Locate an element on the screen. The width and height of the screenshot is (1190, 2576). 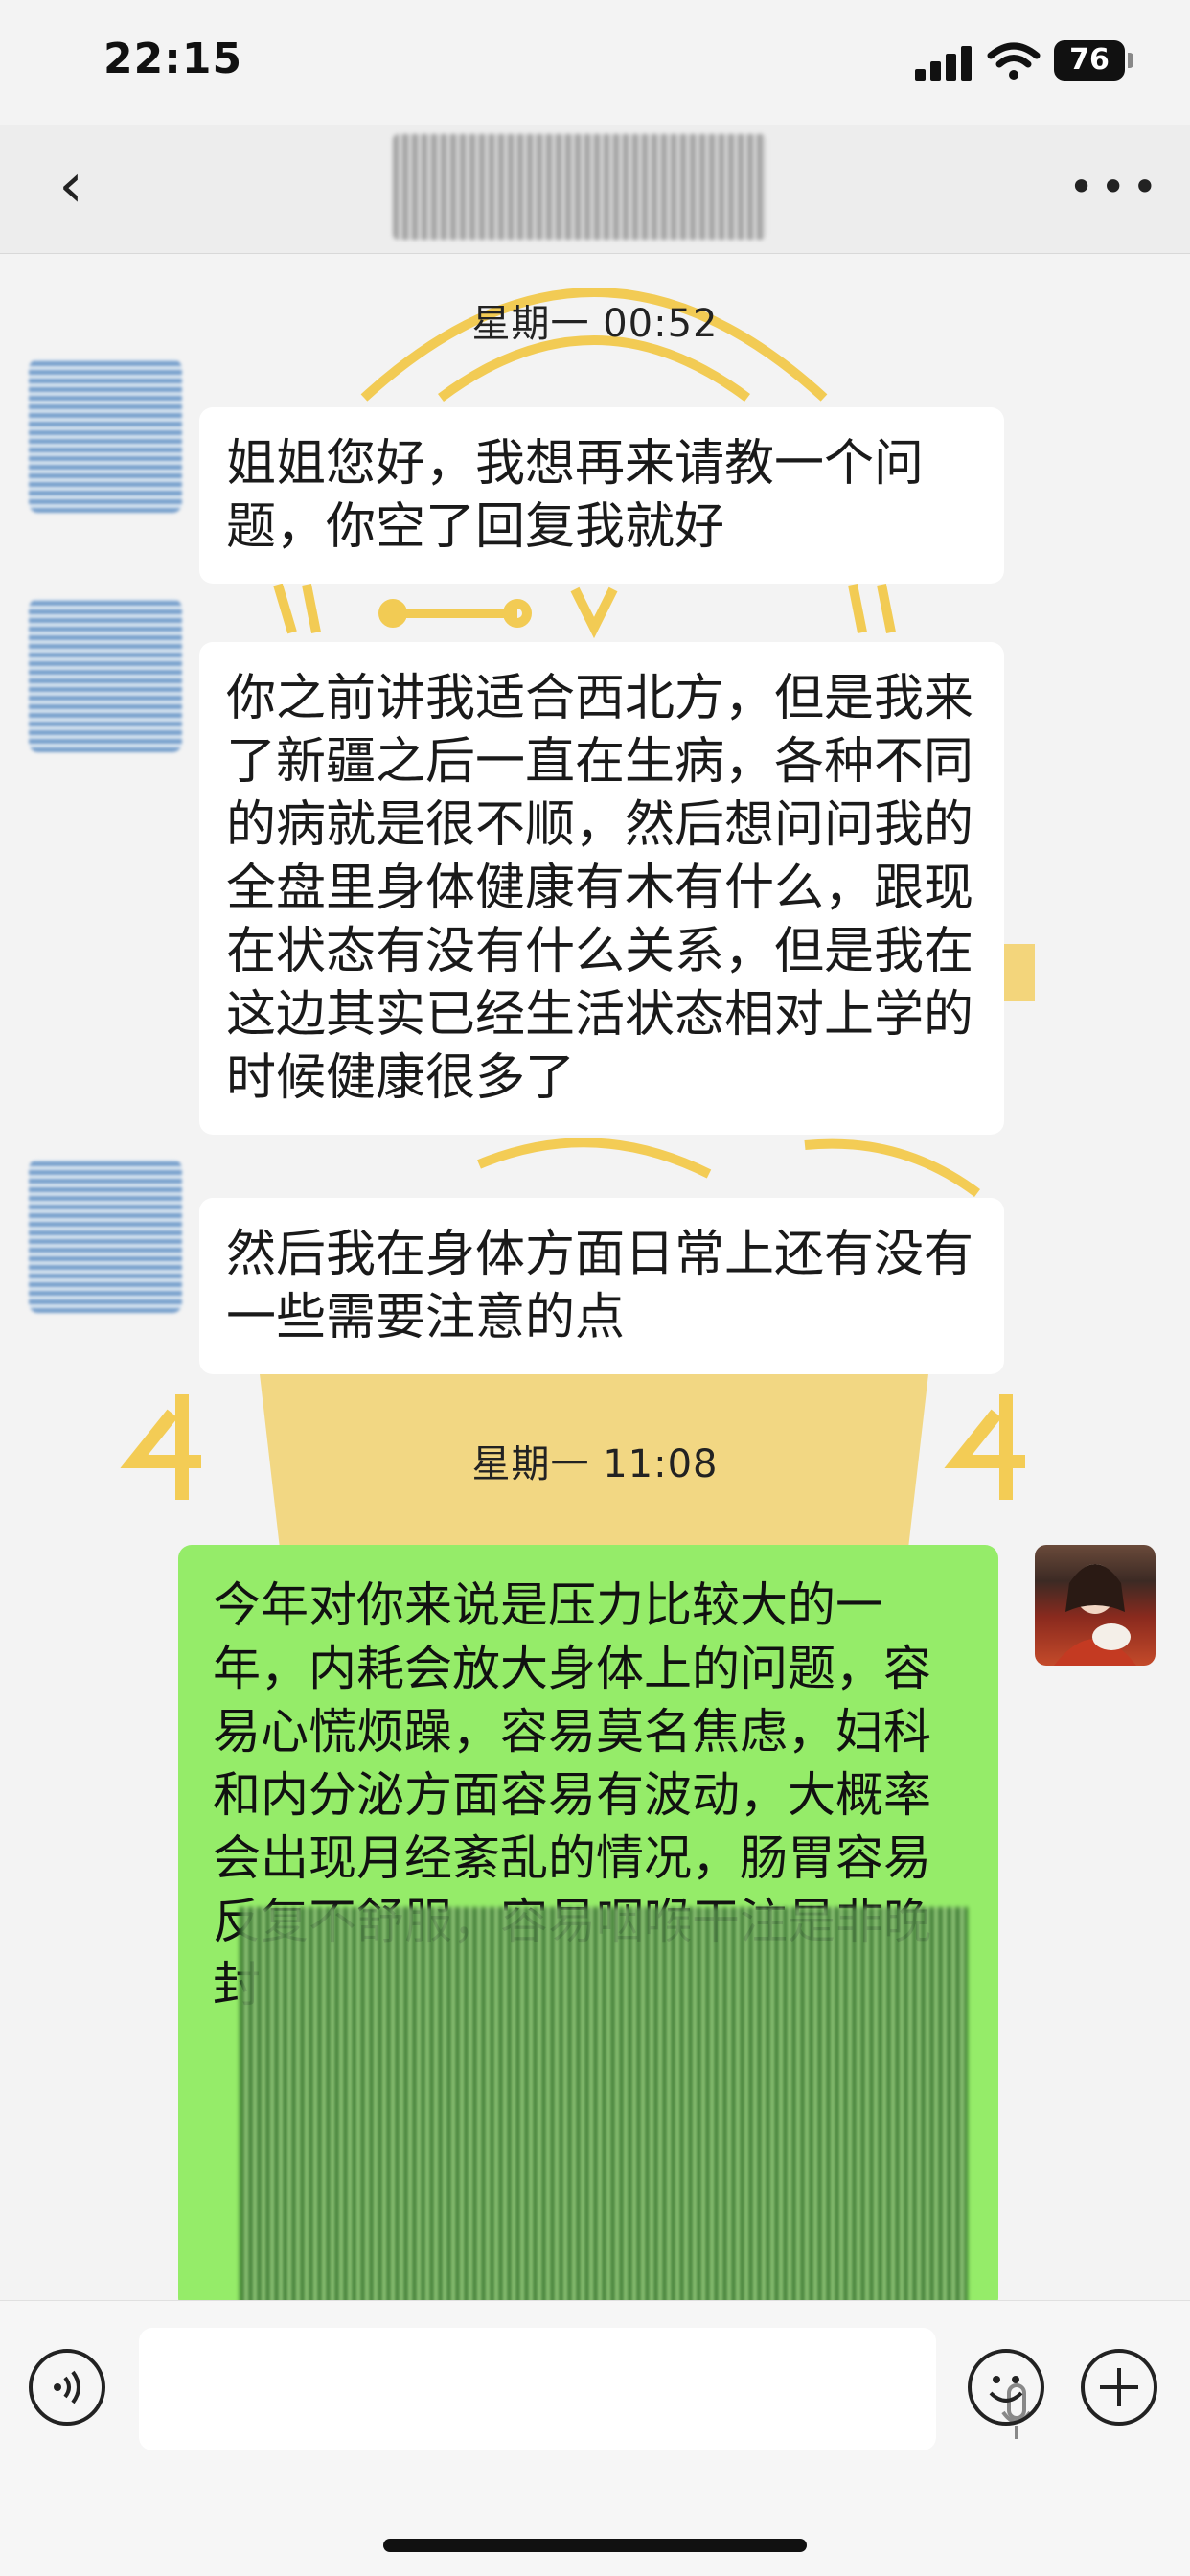
more-actions-button is located at coordinates (1119, 2387).